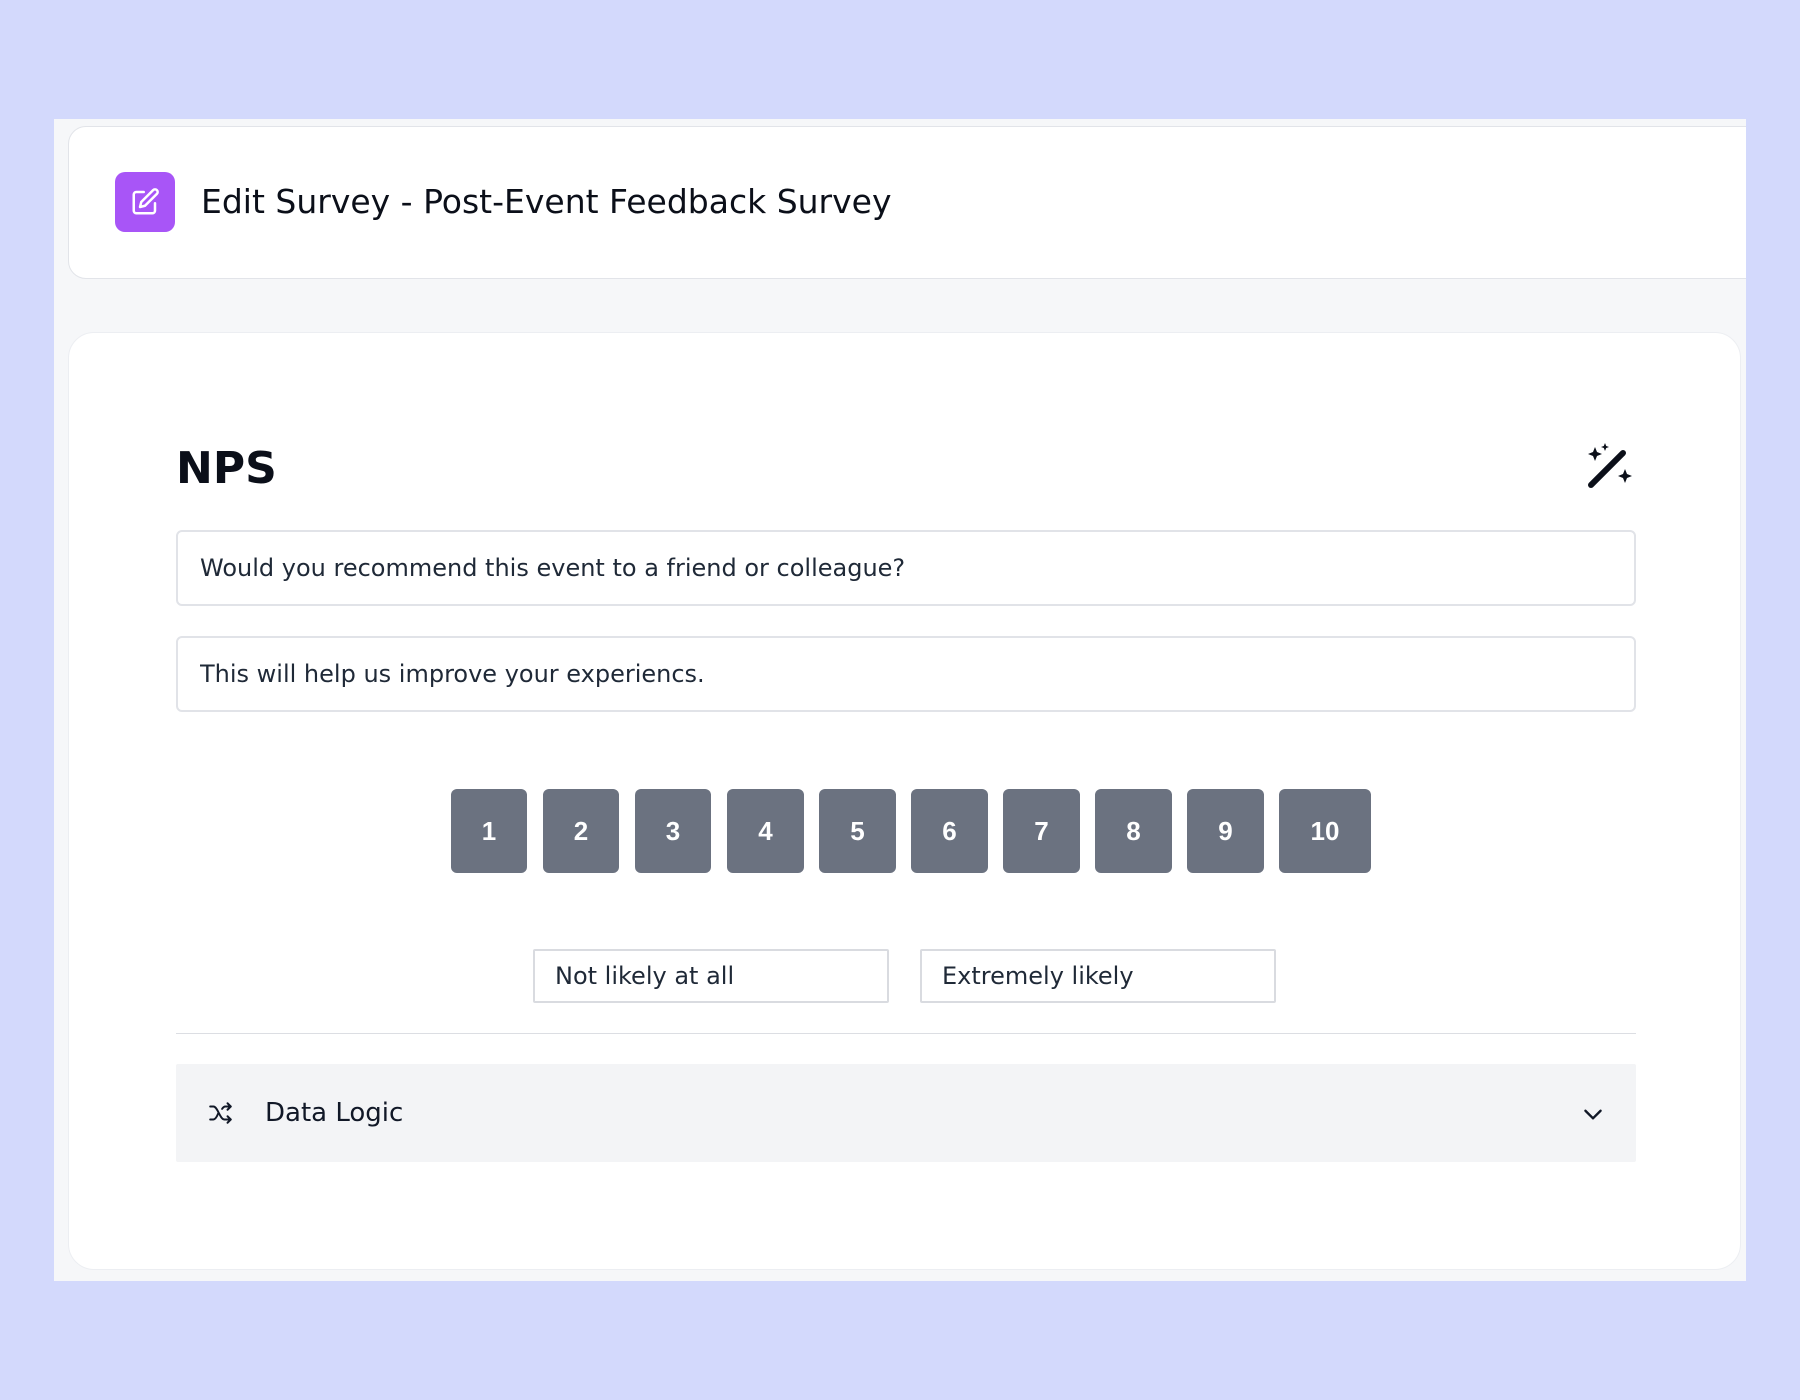 The height and width of the screenshot is (1400, 1800). I want to click on scale-option-5: 5, so click(857, 831).